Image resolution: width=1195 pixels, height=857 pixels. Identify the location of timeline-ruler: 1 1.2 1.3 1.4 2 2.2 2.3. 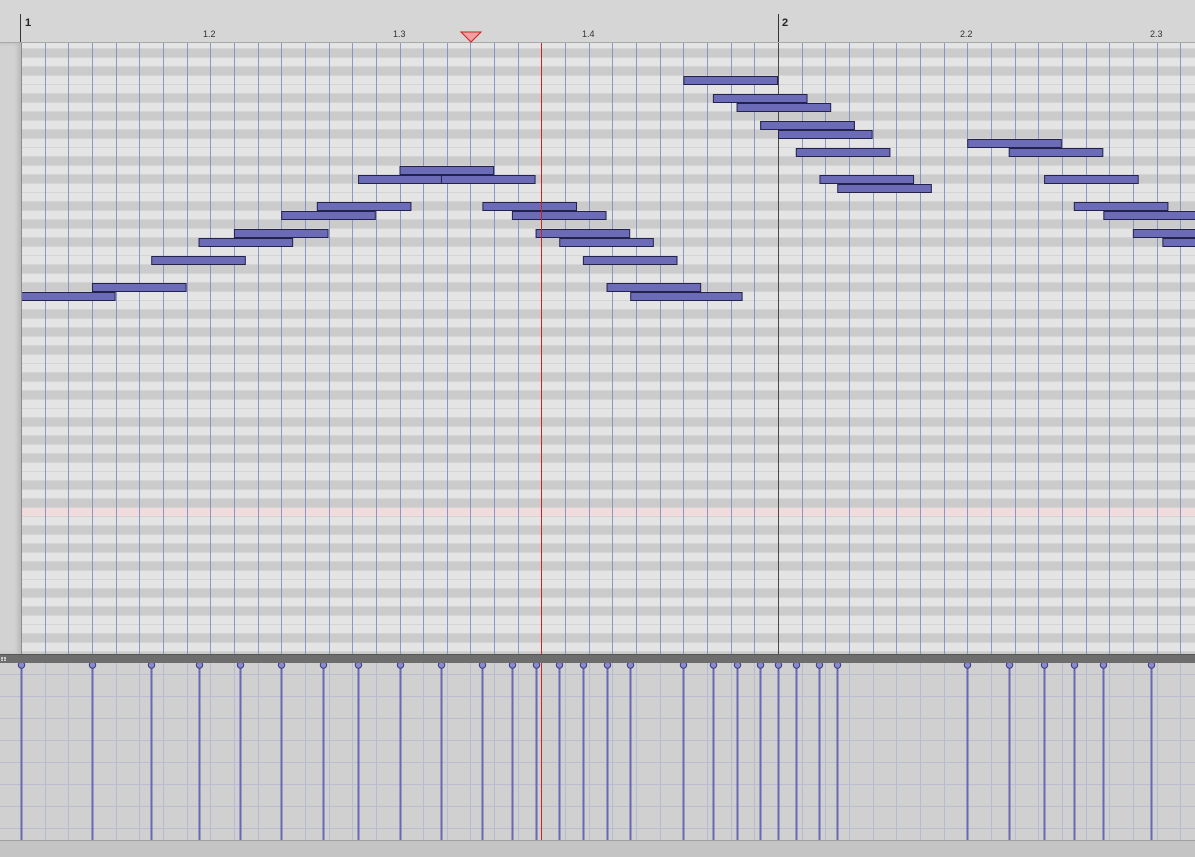
(597, 21).